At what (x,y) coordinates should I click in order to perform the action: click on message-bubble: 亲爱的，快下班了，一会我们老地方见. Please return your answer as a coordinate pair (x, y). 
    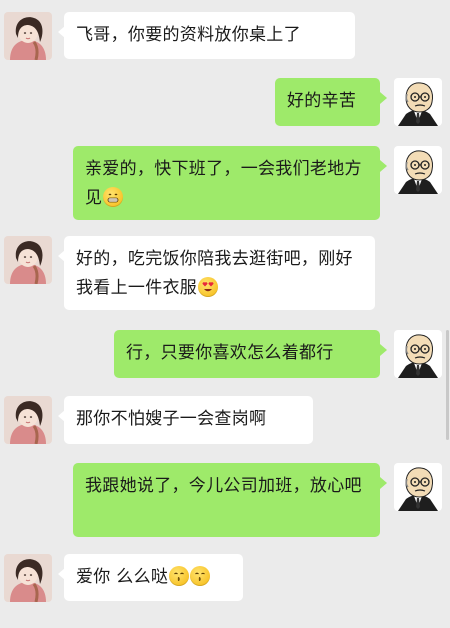
    Looking at the image, I should click on (230, 183).